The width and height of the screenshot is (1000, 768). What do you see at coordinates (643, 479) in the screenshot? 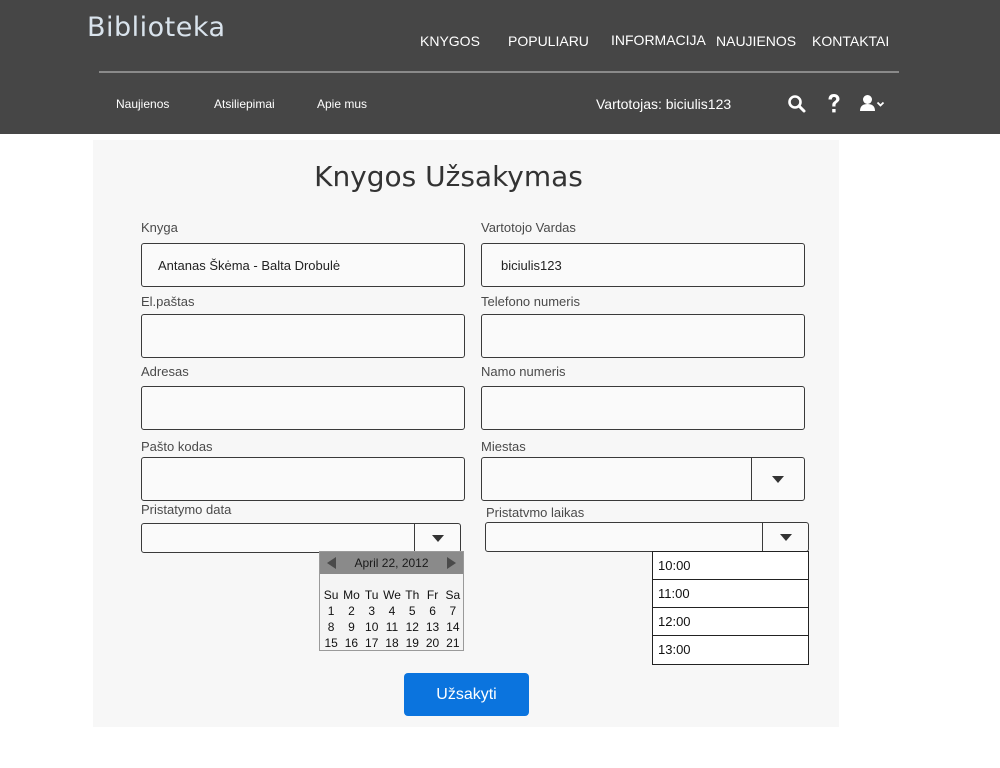
I see `city-select` at bounding box center [643, 479].